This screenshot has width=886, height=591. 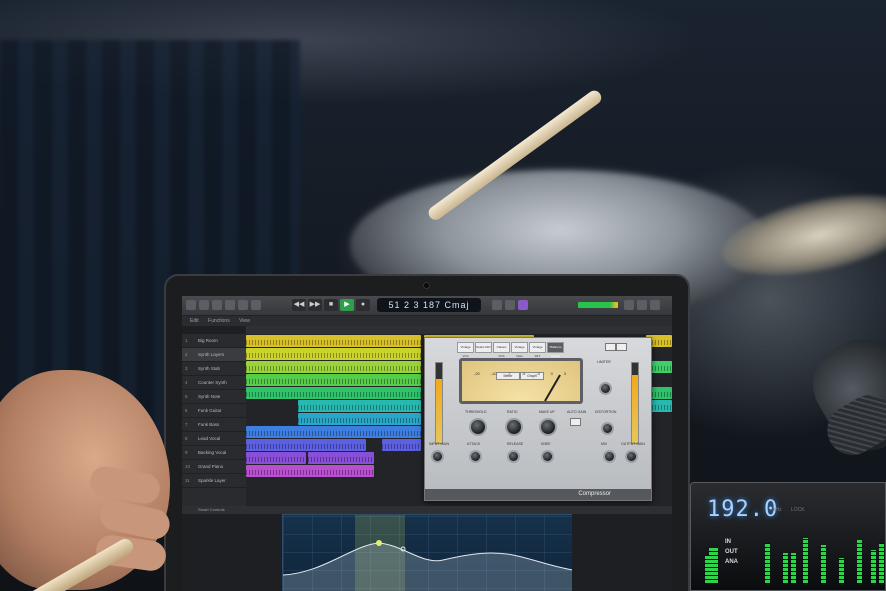 I want to click on track-header: 7 Funk Bass, so click(x=214, y=425).